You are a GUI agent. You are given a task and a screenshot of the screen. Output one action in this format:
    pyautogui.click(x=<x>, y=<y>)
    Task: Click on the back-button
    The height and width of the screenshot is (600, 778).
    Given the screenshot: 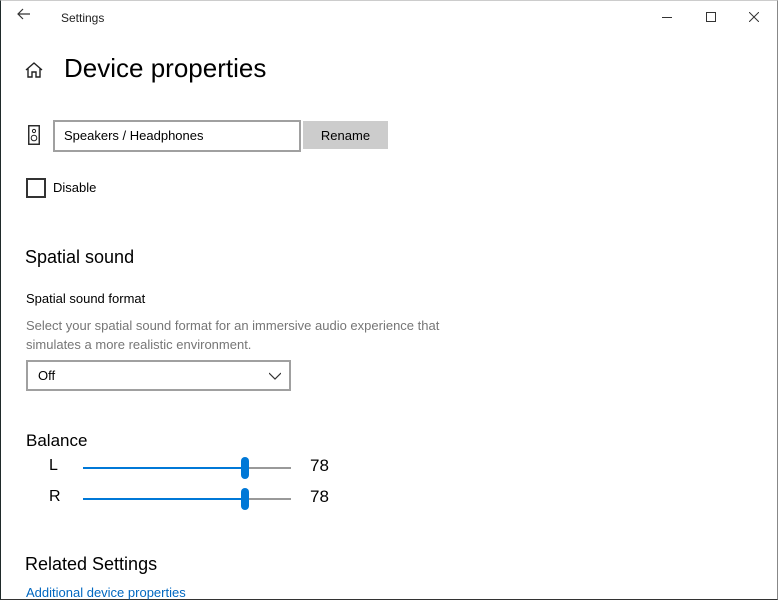 What is the action you would take?
    pyautogui.click(x=24, y=16)
    